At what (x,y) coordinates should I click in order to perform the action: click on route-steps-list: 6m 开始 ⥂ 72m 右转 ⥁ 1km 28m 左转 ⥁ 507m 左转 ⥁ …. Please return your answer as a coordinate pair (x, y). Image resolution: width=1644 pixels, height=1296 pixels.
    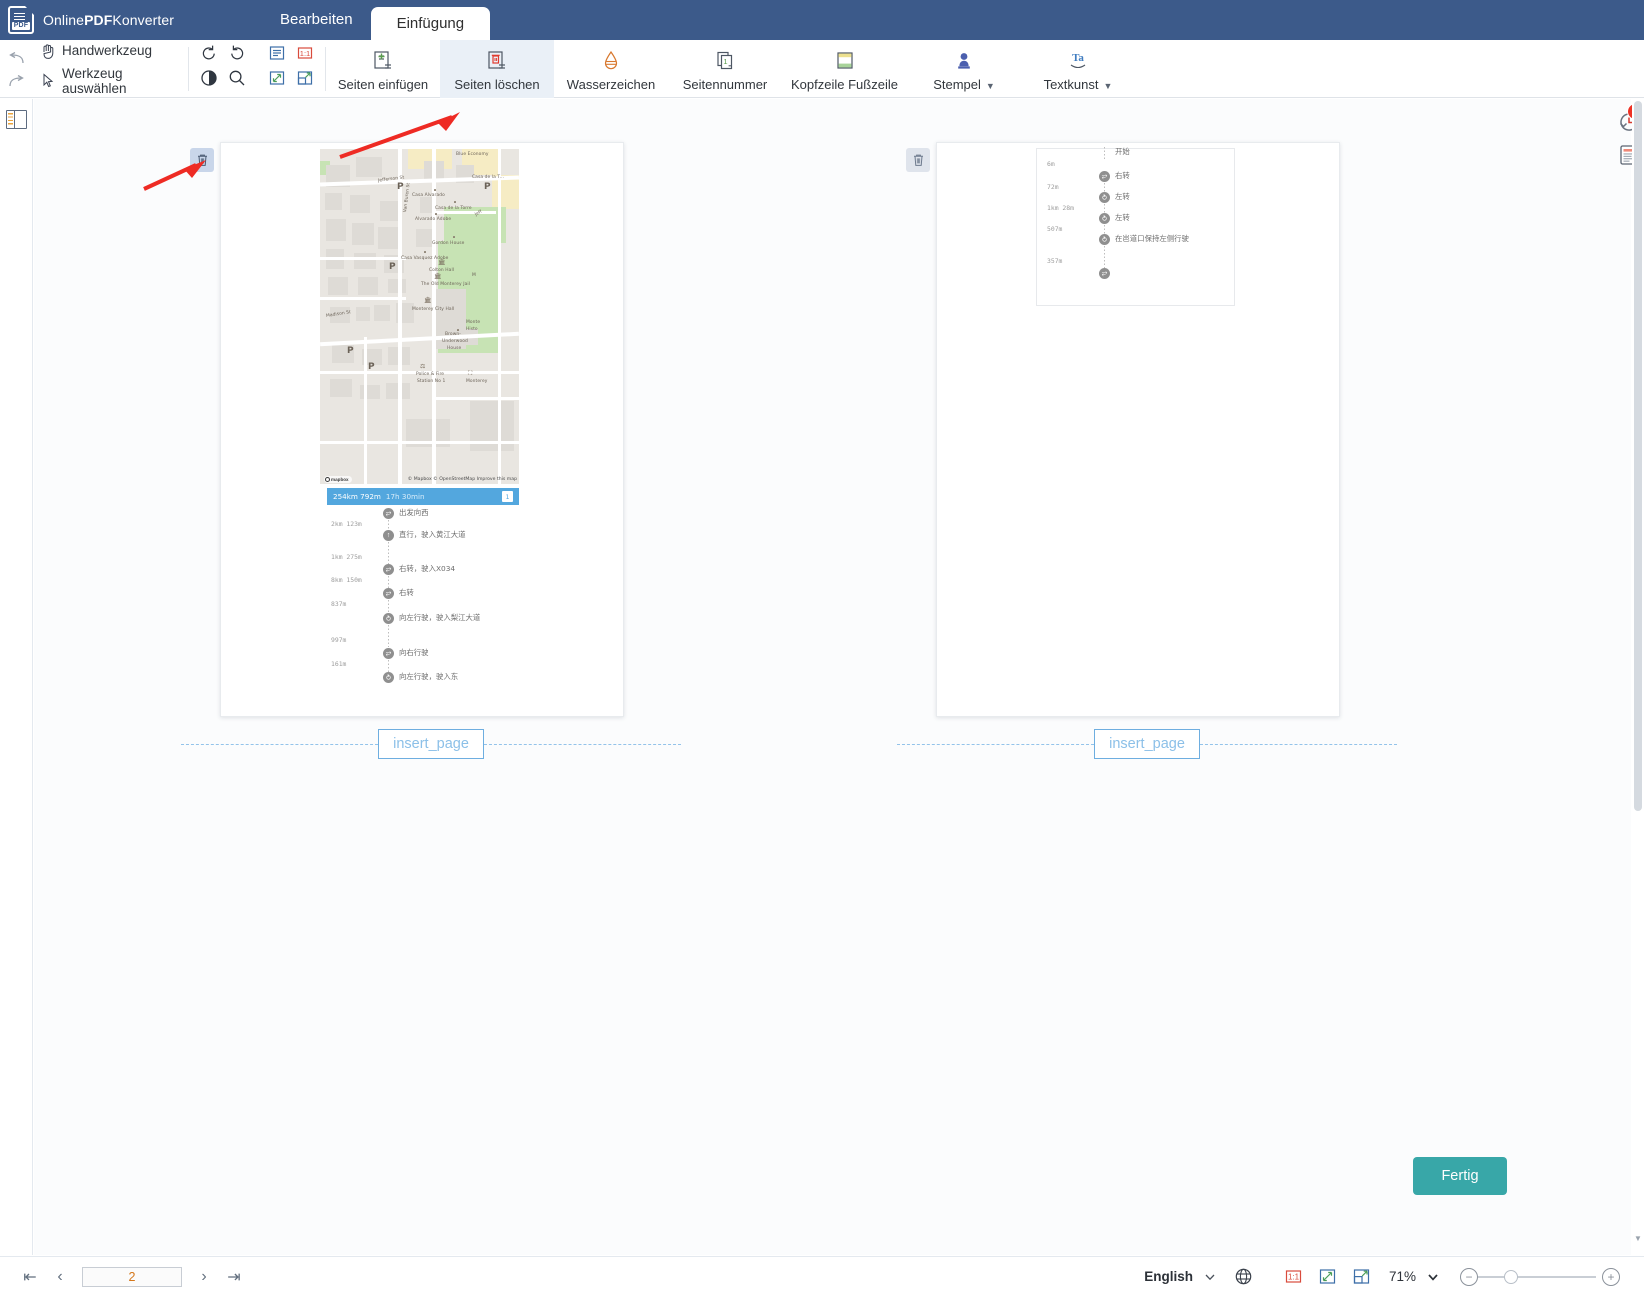
    Looking at the image, I should click on (1139, 217).